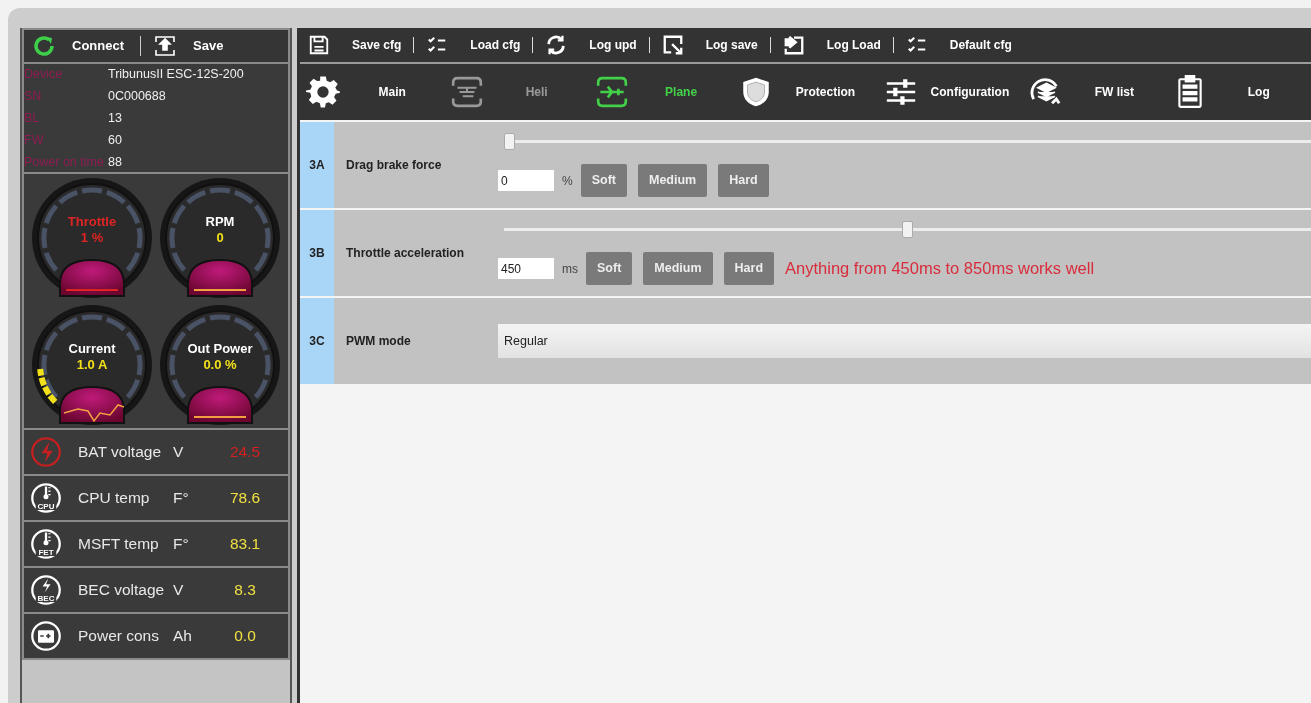 This screenshot has width=1311, height=703. Describe the element at coordinates (33, 96) in the screenshot. I see `info-label: SN` at that location.